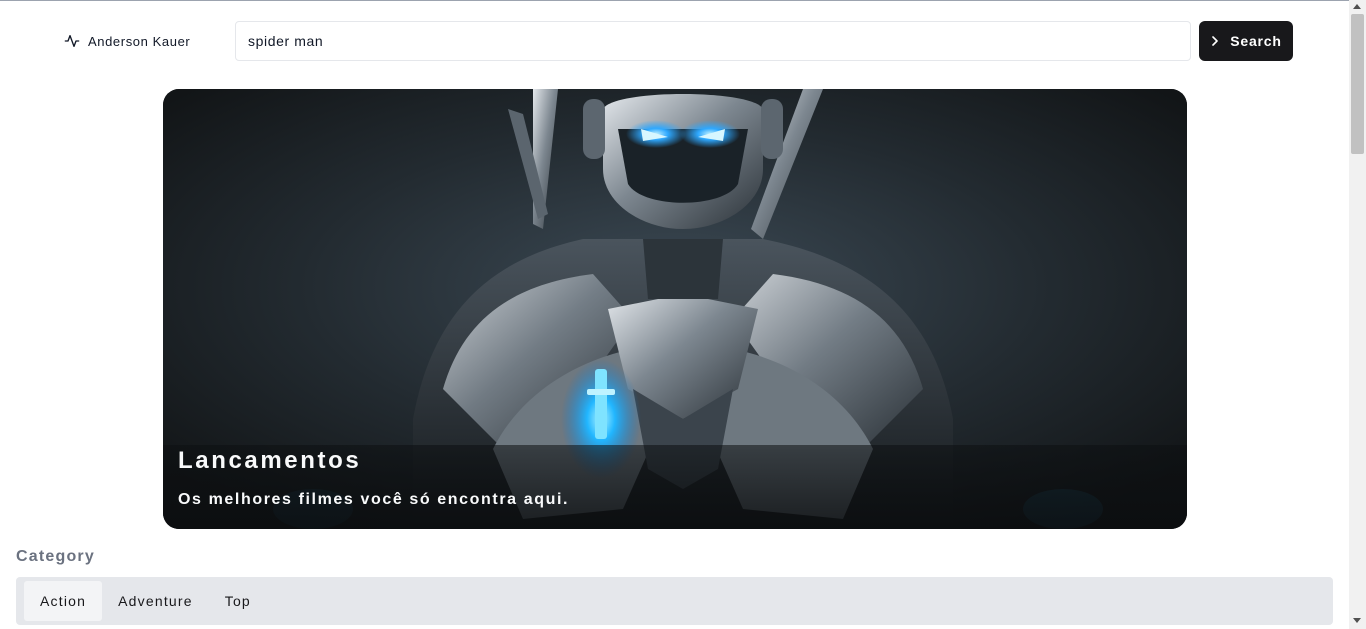 The height and width of the screenshot is (629, 1366). I want to click on brand-logo: Anderson Kauer, so click(127, 41).